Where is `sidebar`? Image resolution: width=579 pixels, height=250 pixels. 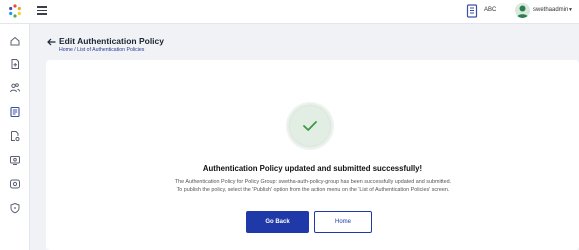
sidebar is located at coordinates (15, 137).